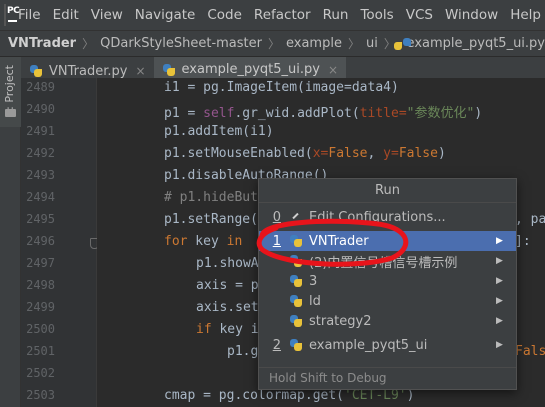  What do you see at coordinates (376, 15) in the screenshot?
I see `menu-tools: Tools` at bounding box center [376, 15].